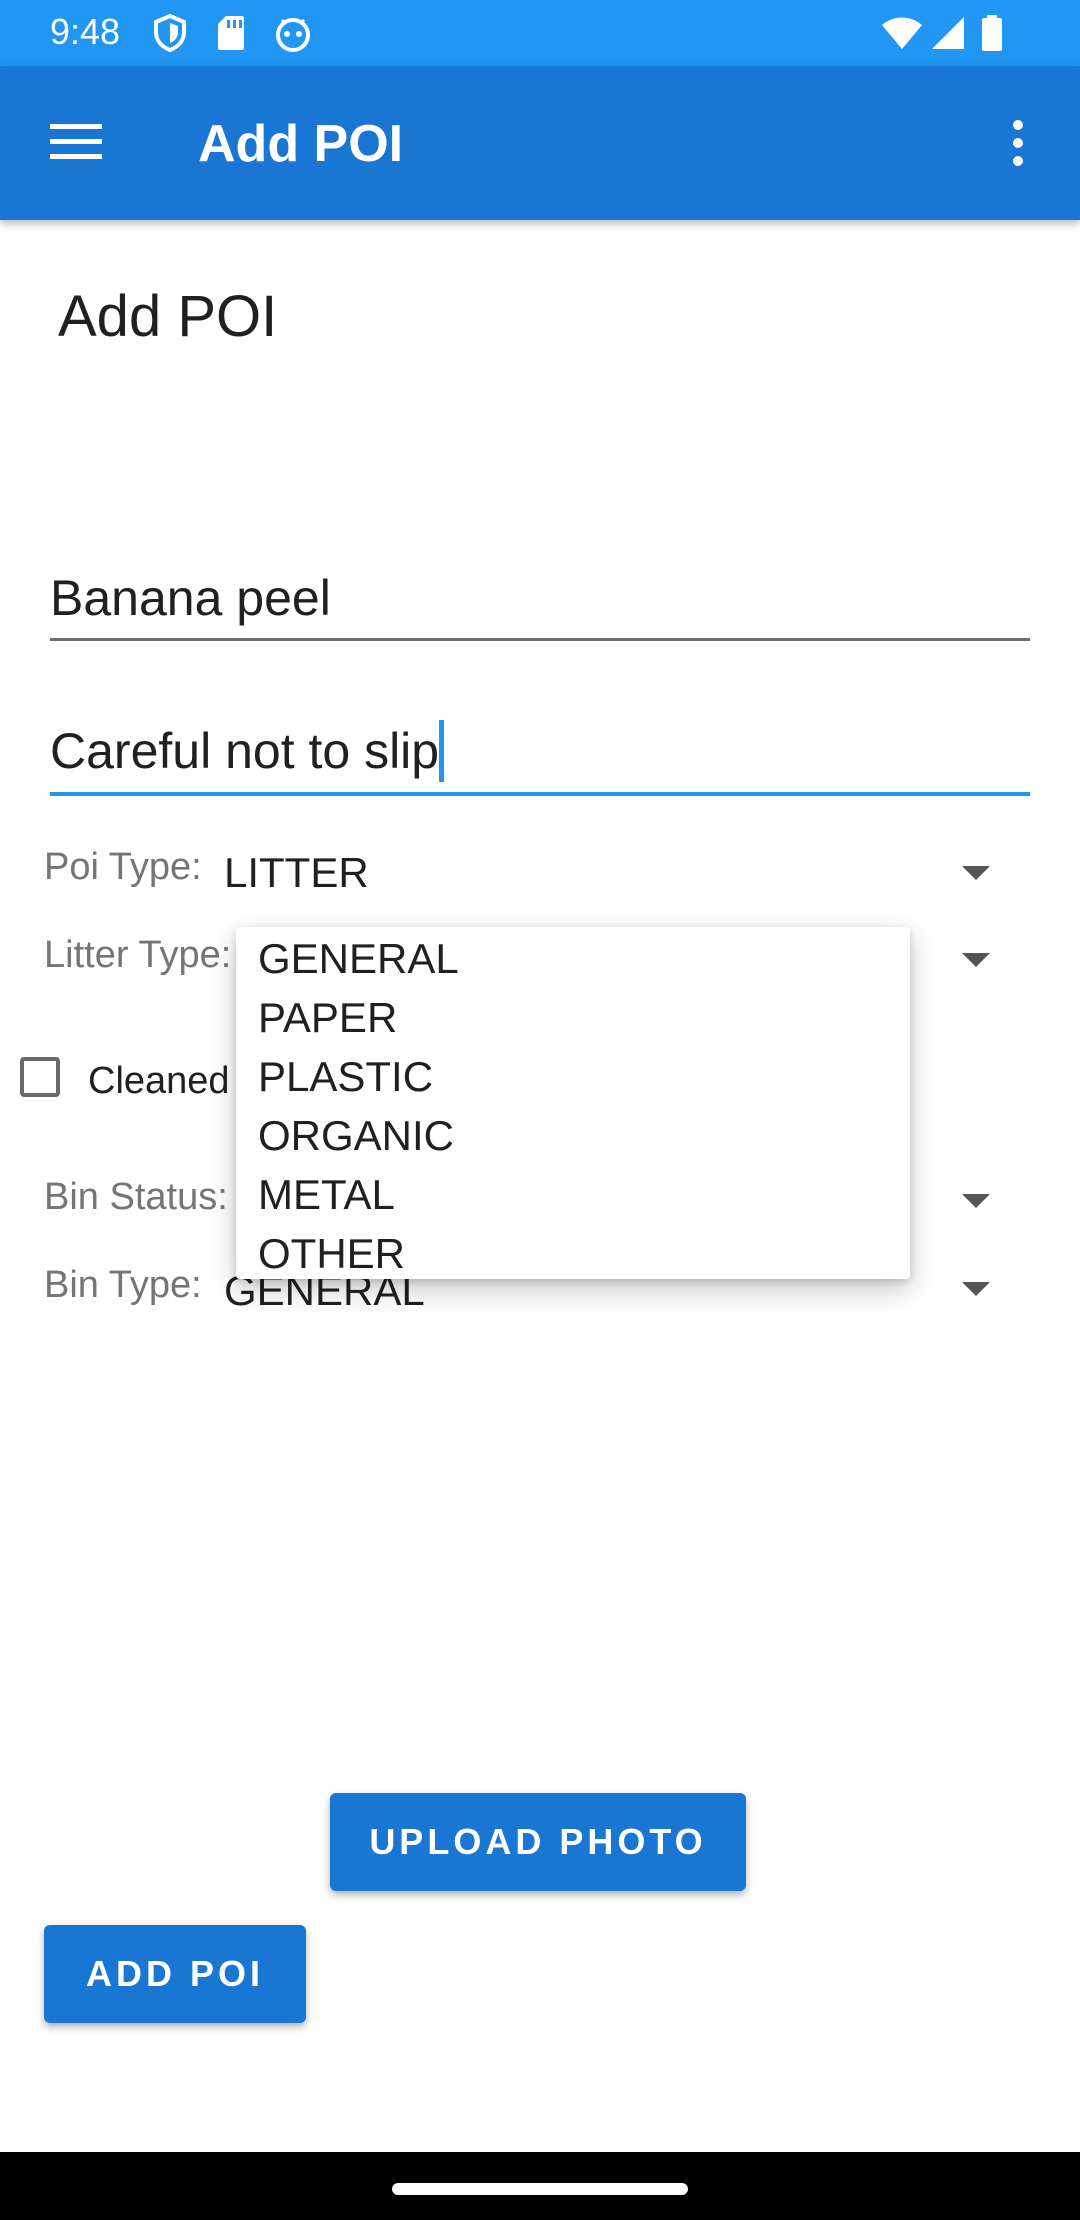 This screenshot has height=2220, width=1080. I want to click on litter-type-dropdown-arrow-icon, so click(976, 960).